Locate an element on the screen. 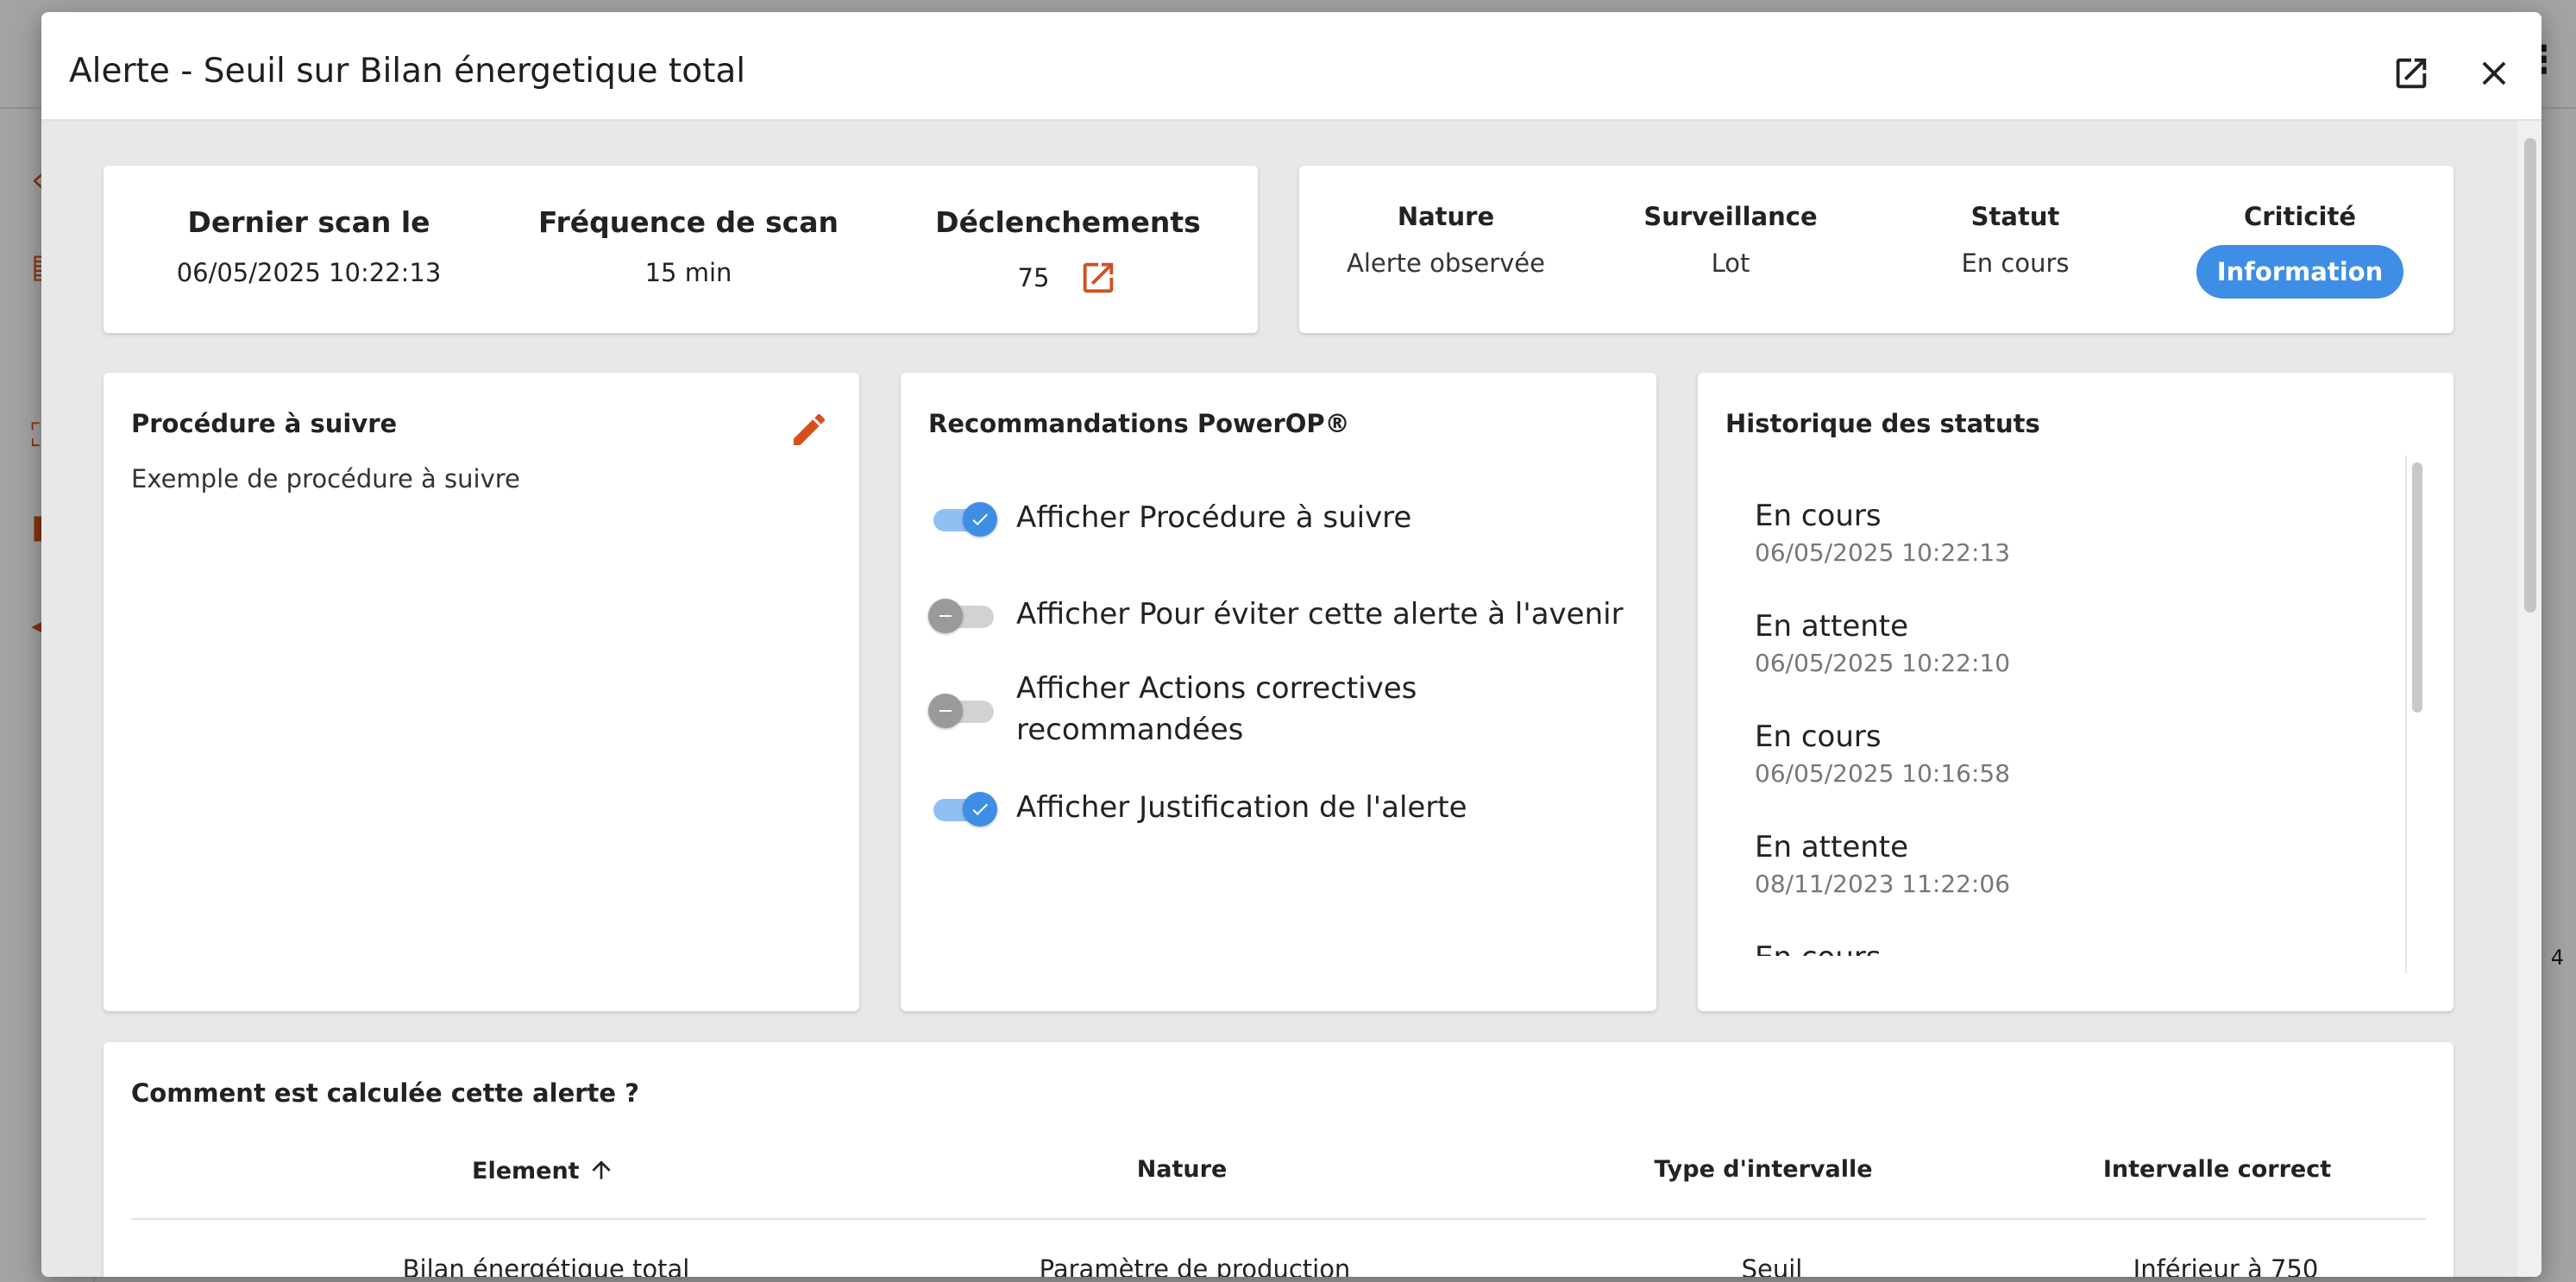 Image resolution: width=2576 pixels, height=1282 pixels. history-item: En cours 06/05/2025 10:22:13 is located at coordinates (1882, 533).